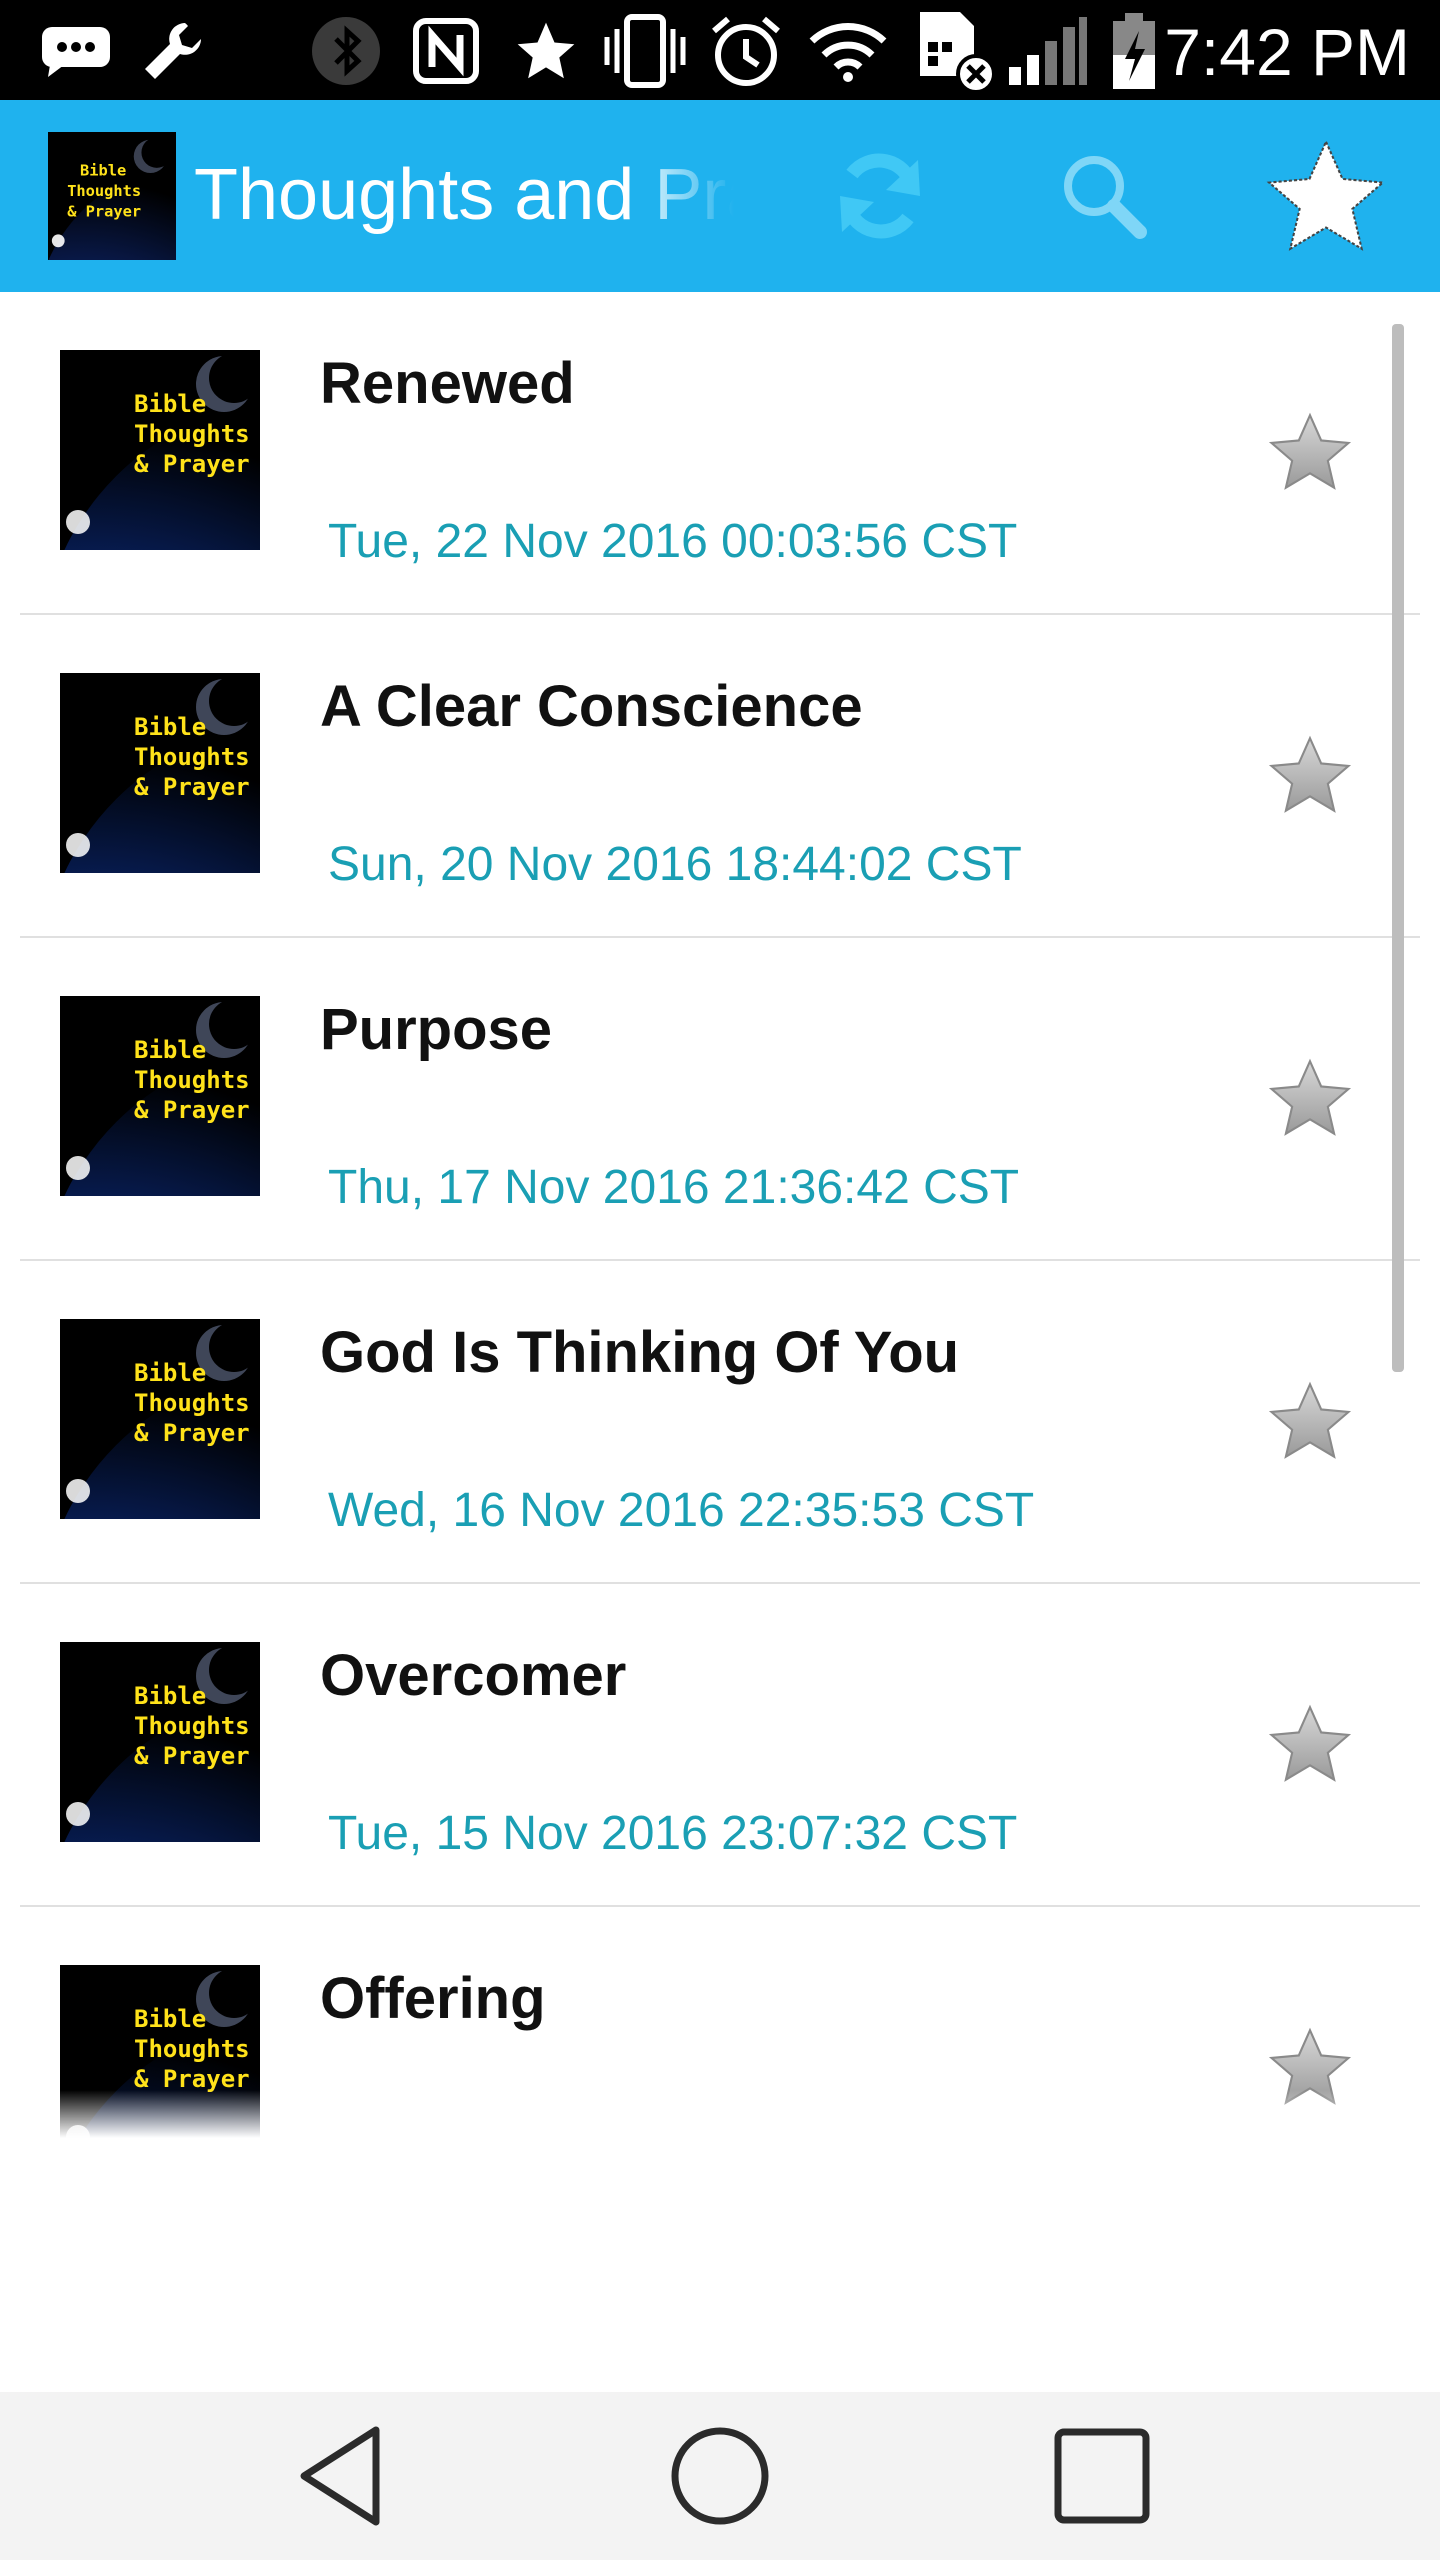 Image resolution: width=1440 pixels, height=2560 pixels. I want to click on home-icon, so click(720, 2476).